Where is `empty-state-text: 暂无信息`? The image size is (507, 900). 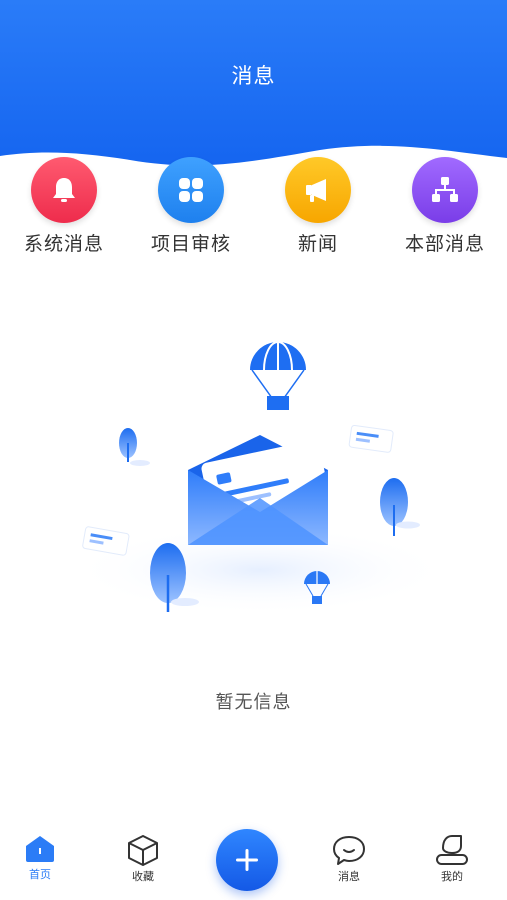 empty-state-text: 暂无信息 is located at coordinates (253, 702).